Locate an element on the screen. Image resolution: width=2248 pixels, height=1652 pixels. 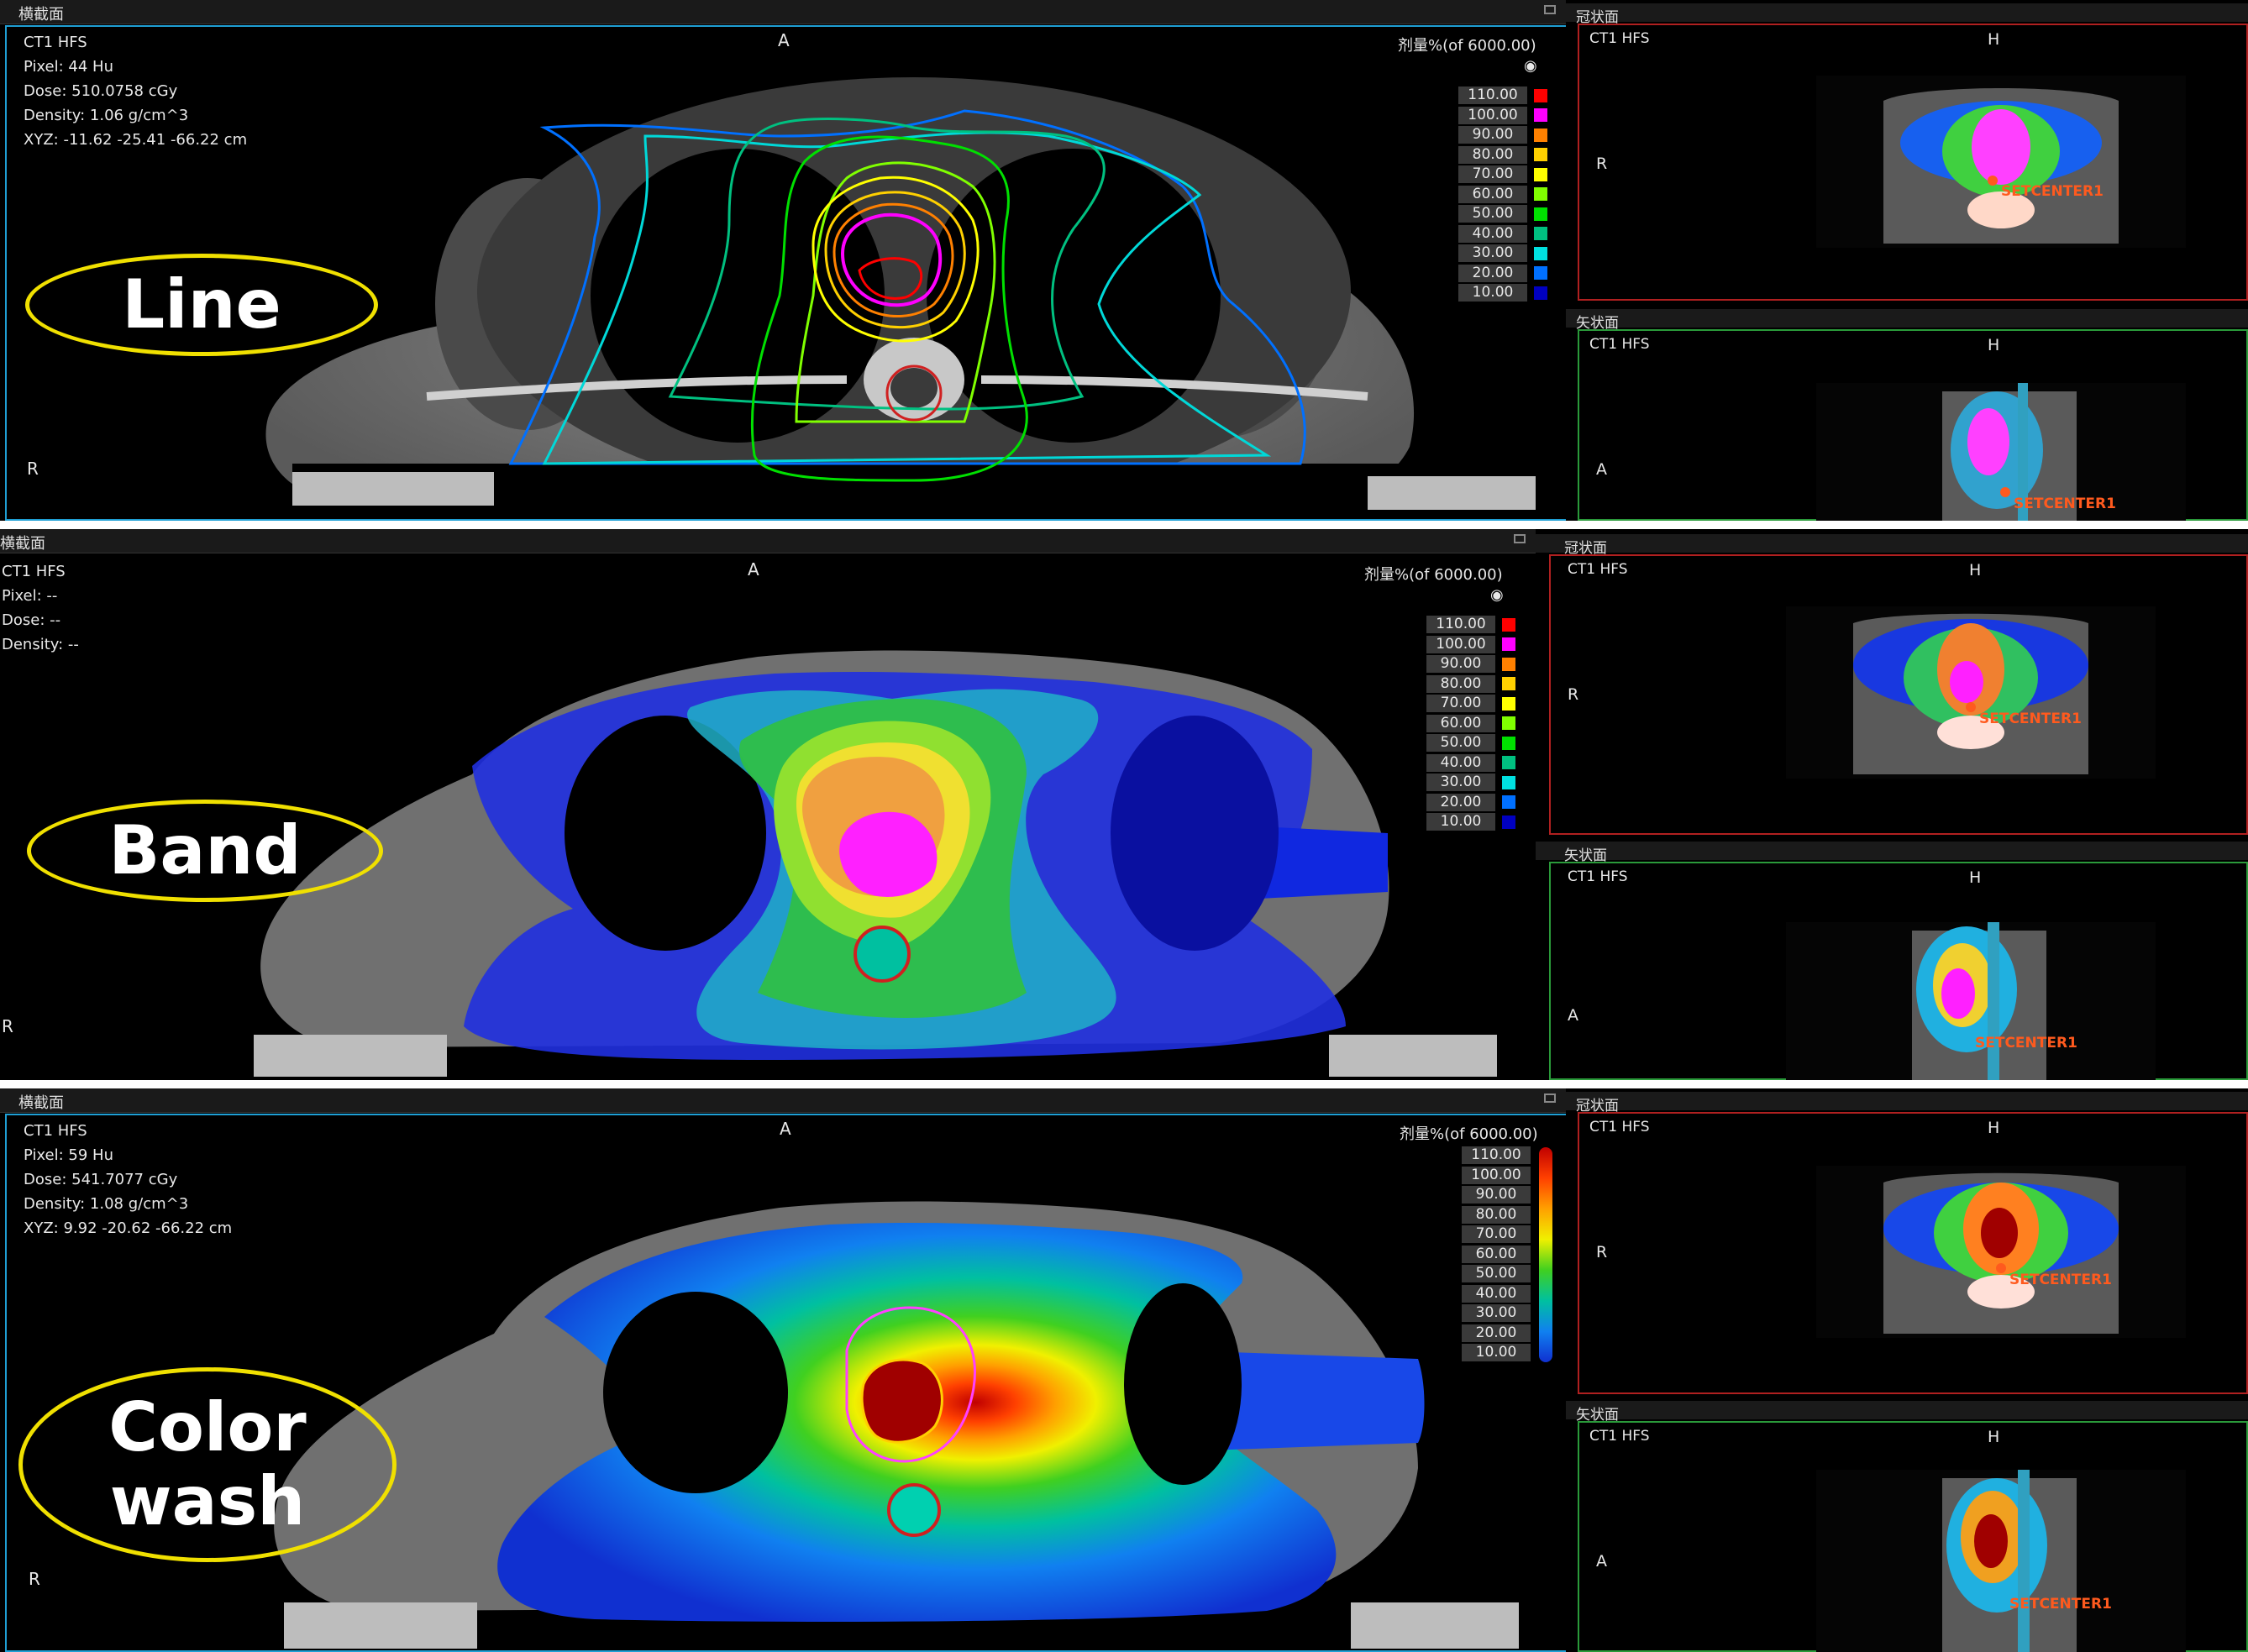
pixel-value: Pixel: 44 Hu is located at coordinates (68, 67).